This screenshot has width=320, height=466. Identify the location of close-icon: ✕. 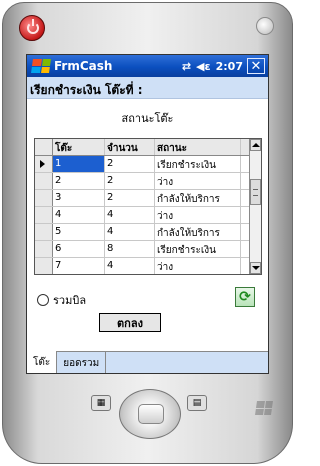
(256, 66).